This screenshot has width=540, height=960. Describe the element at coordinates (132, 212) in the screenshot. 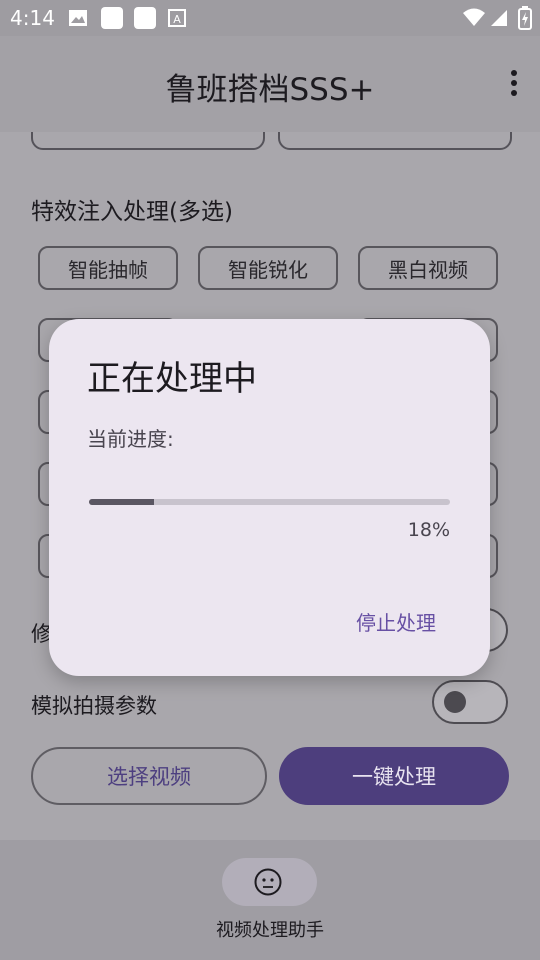

I see `effects-section-title: 特效注入处理(多选)` at that location.